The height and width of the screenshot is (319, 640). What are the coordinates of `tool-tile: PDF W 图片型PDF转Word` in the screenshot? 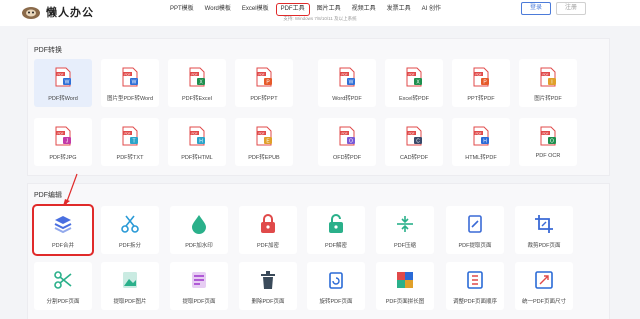 It's located at (130, 83).